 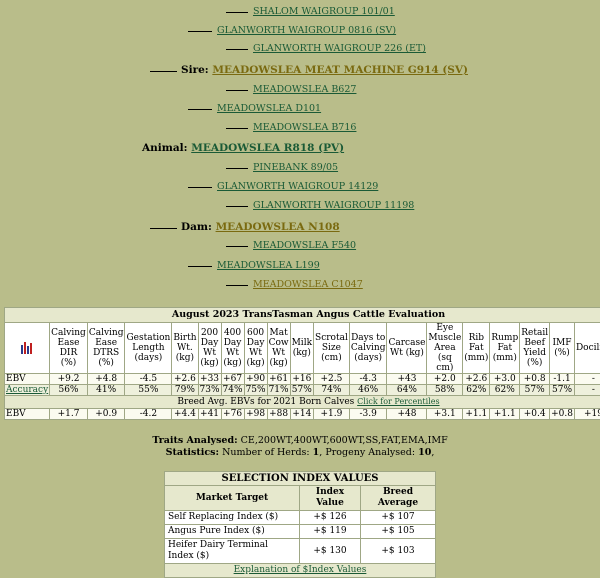 I want to click on ebv-value: -, so click(x=587, y=379).